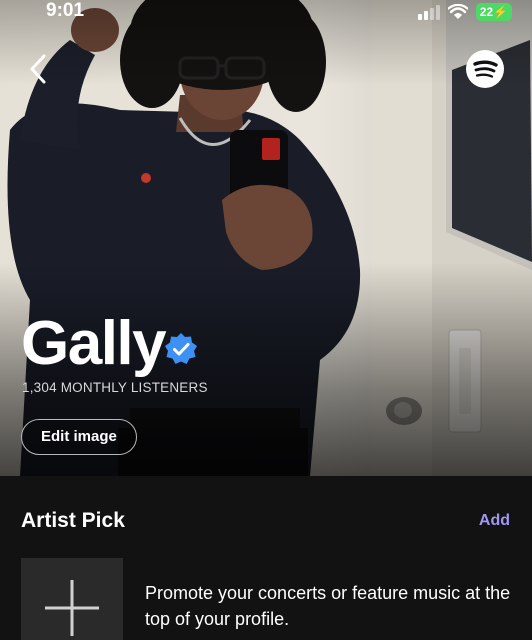  I want to click on plus-icon, so click(72, 608).